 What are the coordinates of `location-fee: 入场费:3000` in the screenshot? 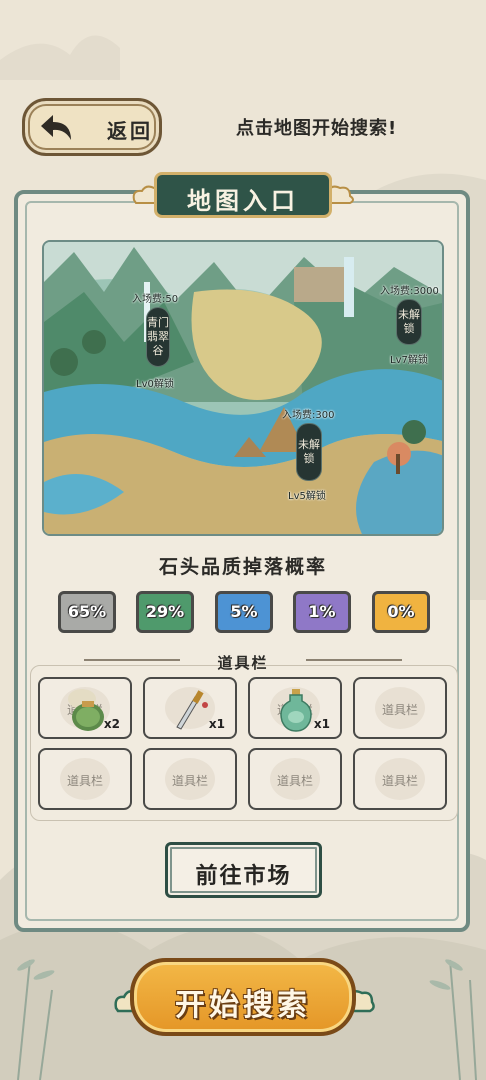 It's located at (409, 291).